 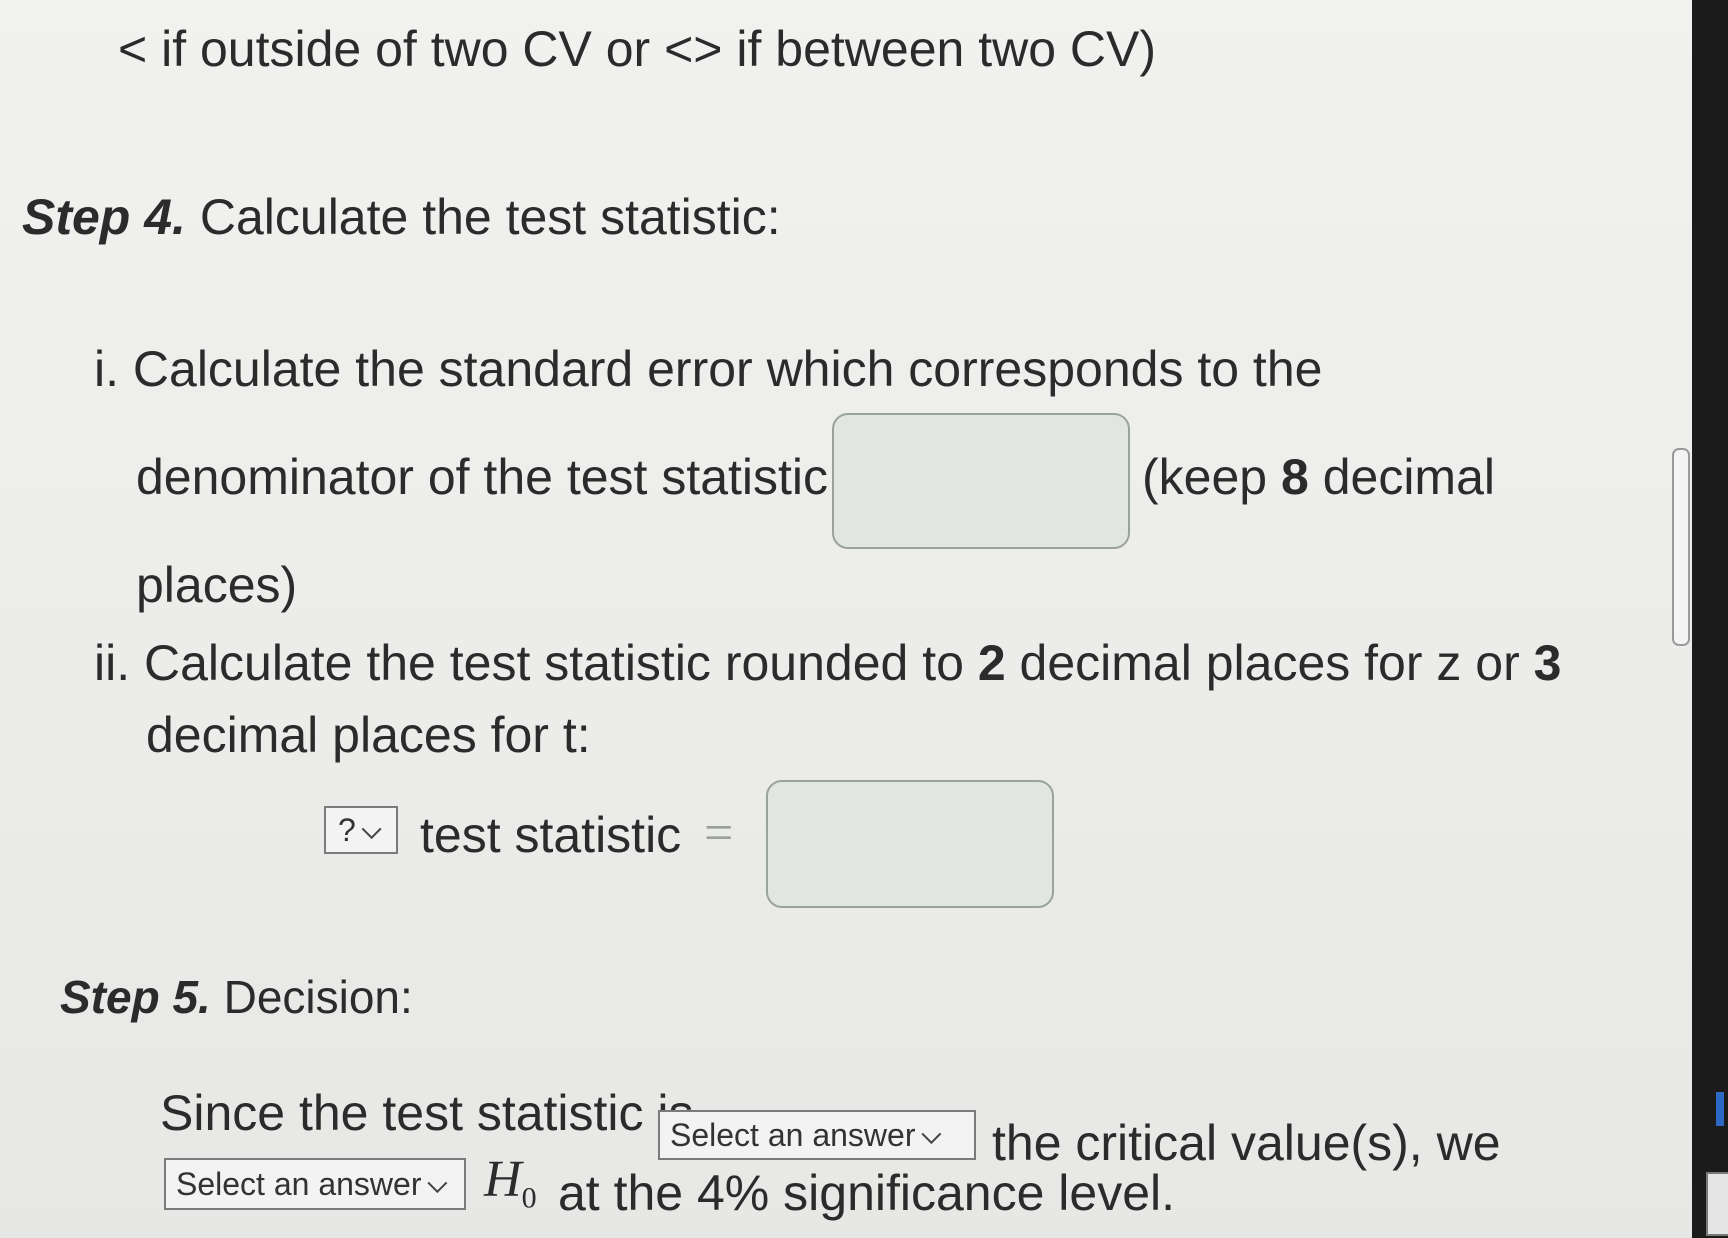 I want to click on scrollbar-thumb, so click(x=1681, y=547).